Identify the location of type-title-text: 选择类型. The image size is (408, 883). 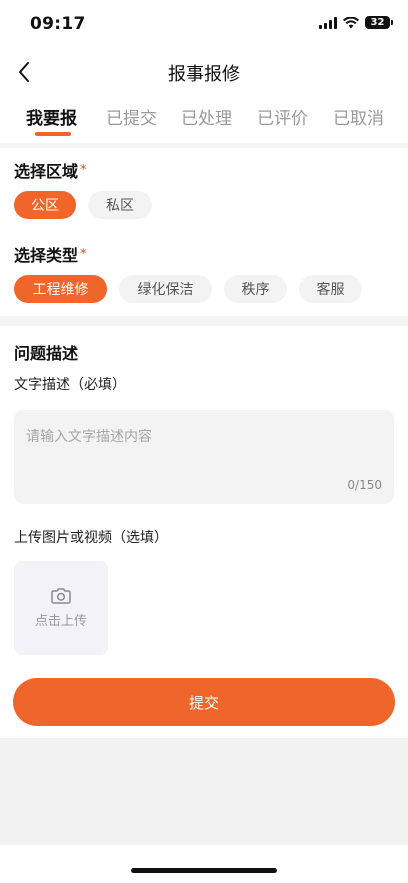
(46, 255).